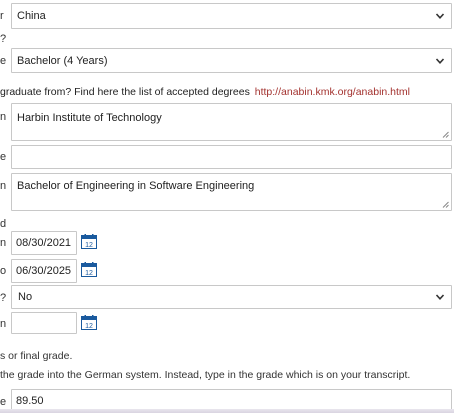  I want to click on start-date-value: 08/30/2021, so click(44, 243).